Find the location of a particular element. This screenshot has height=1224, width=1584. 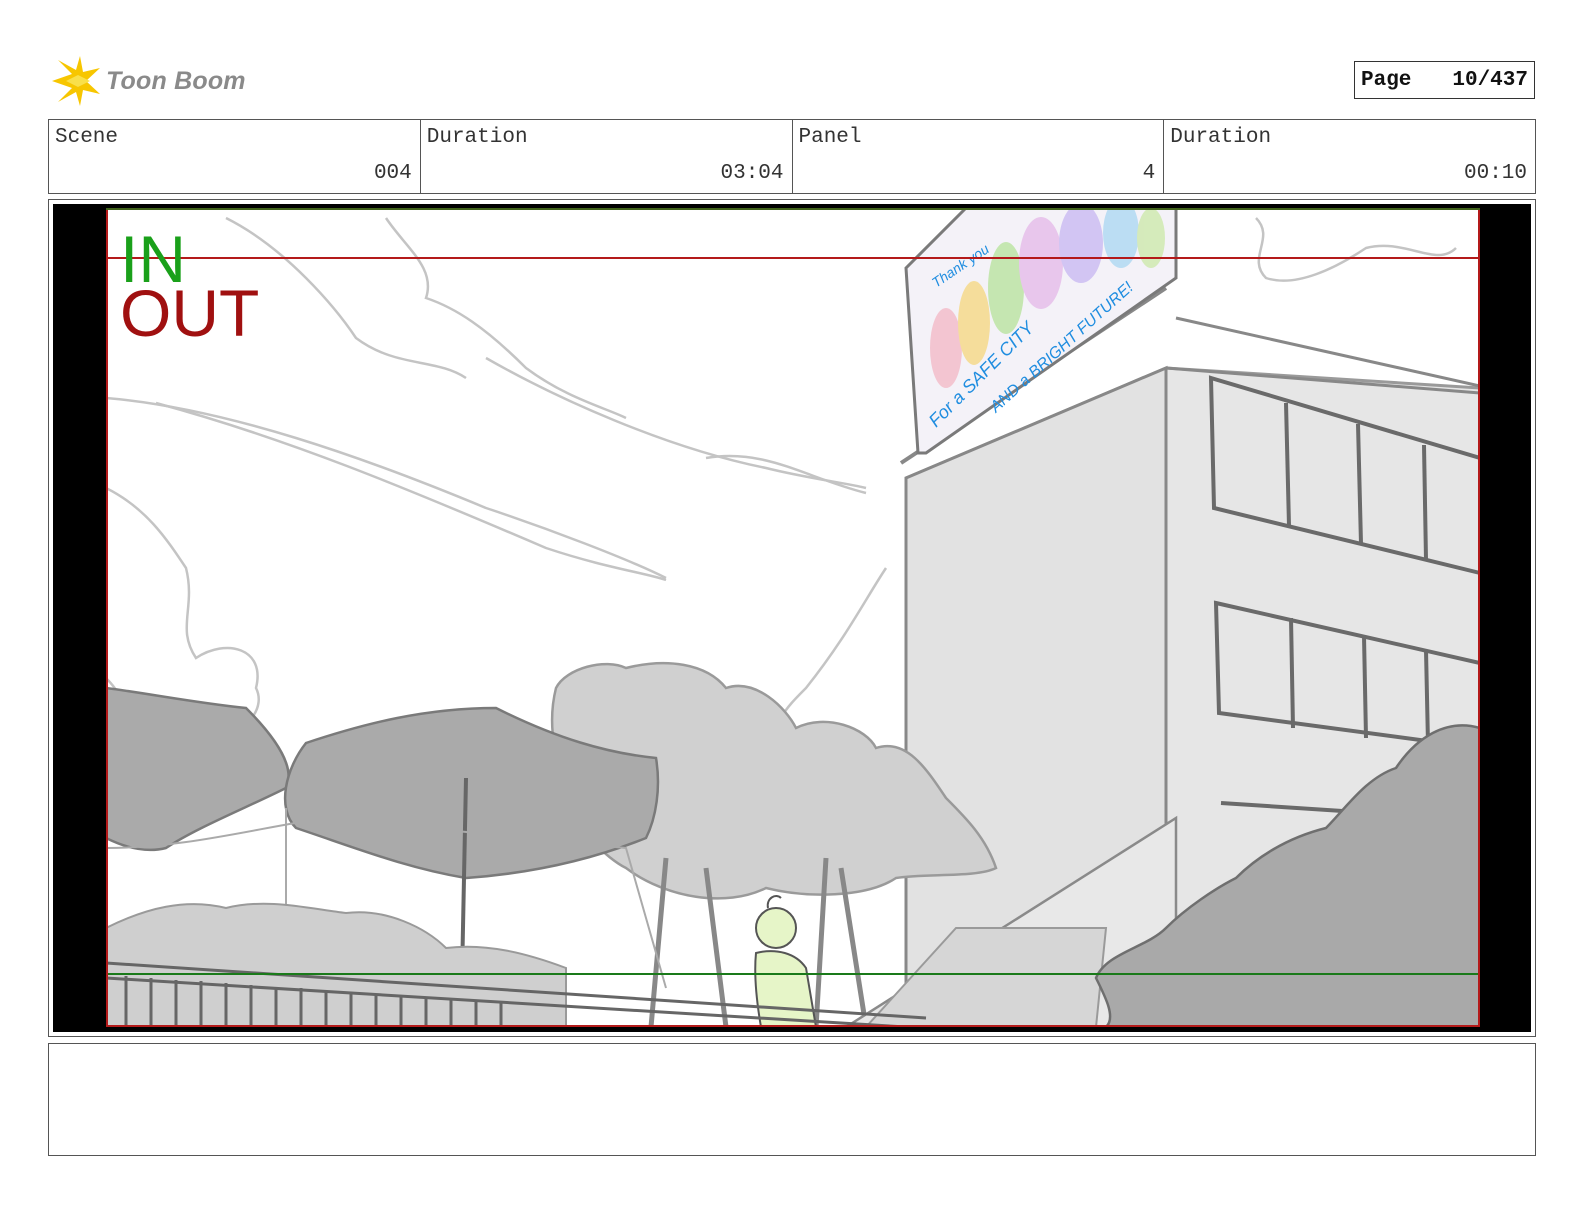

scene-cell: Scene 004 is located at coordinates (235, 156).